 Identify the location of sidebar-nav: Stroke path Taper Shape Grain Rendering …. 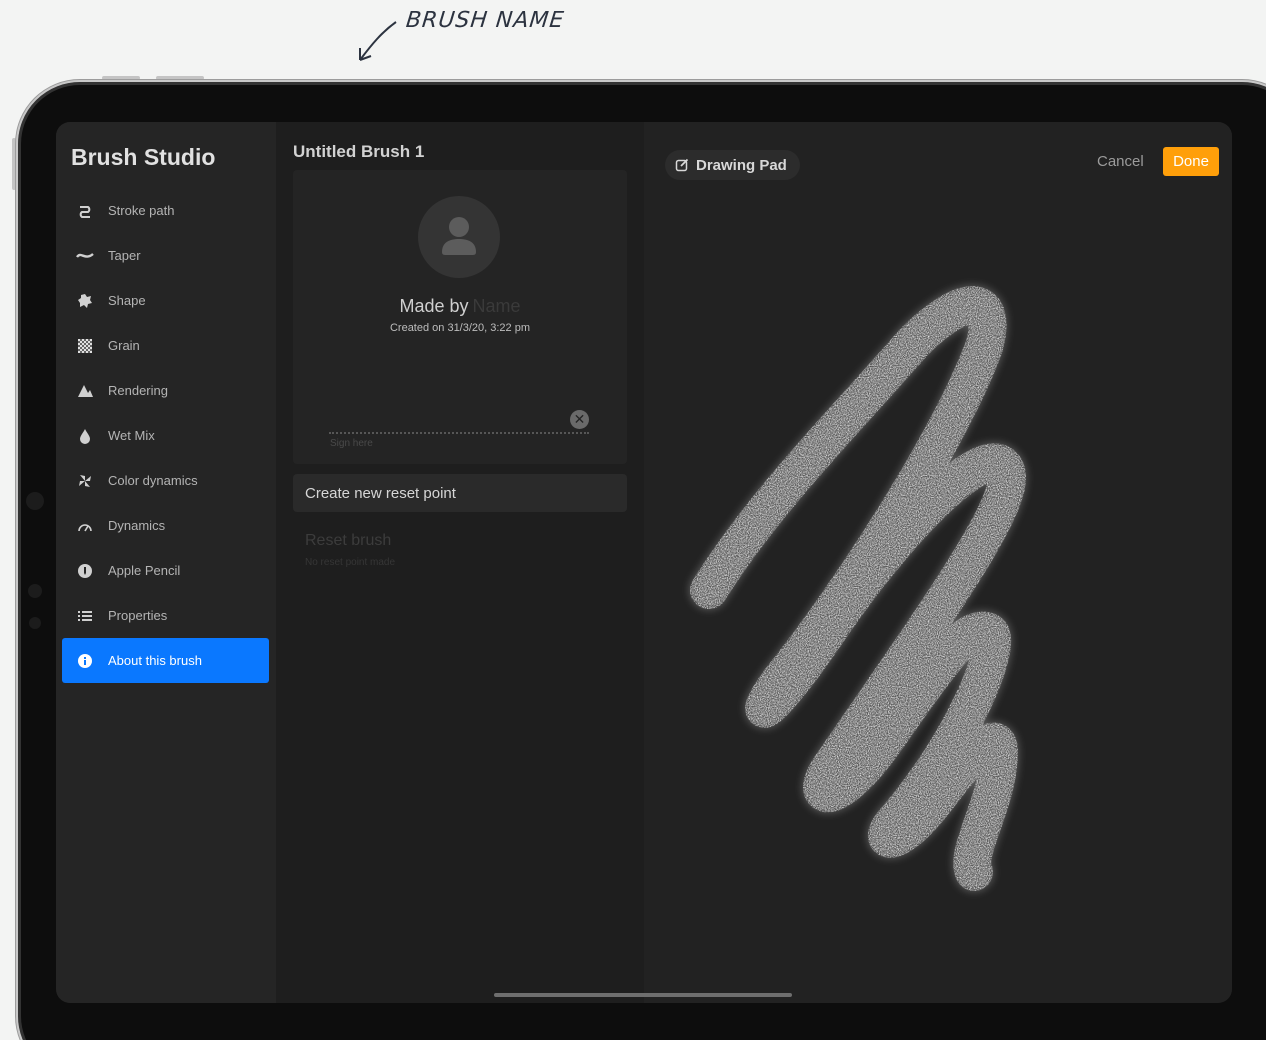
(165, 435).